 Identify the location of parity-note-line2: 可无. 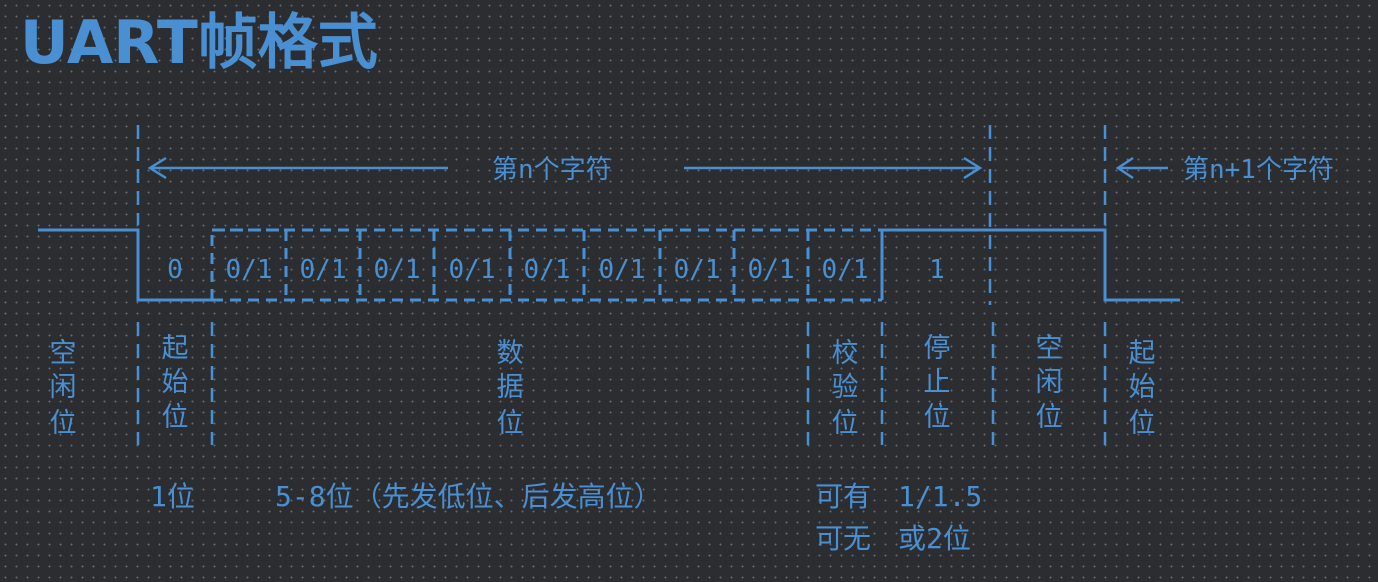
(843, 538).